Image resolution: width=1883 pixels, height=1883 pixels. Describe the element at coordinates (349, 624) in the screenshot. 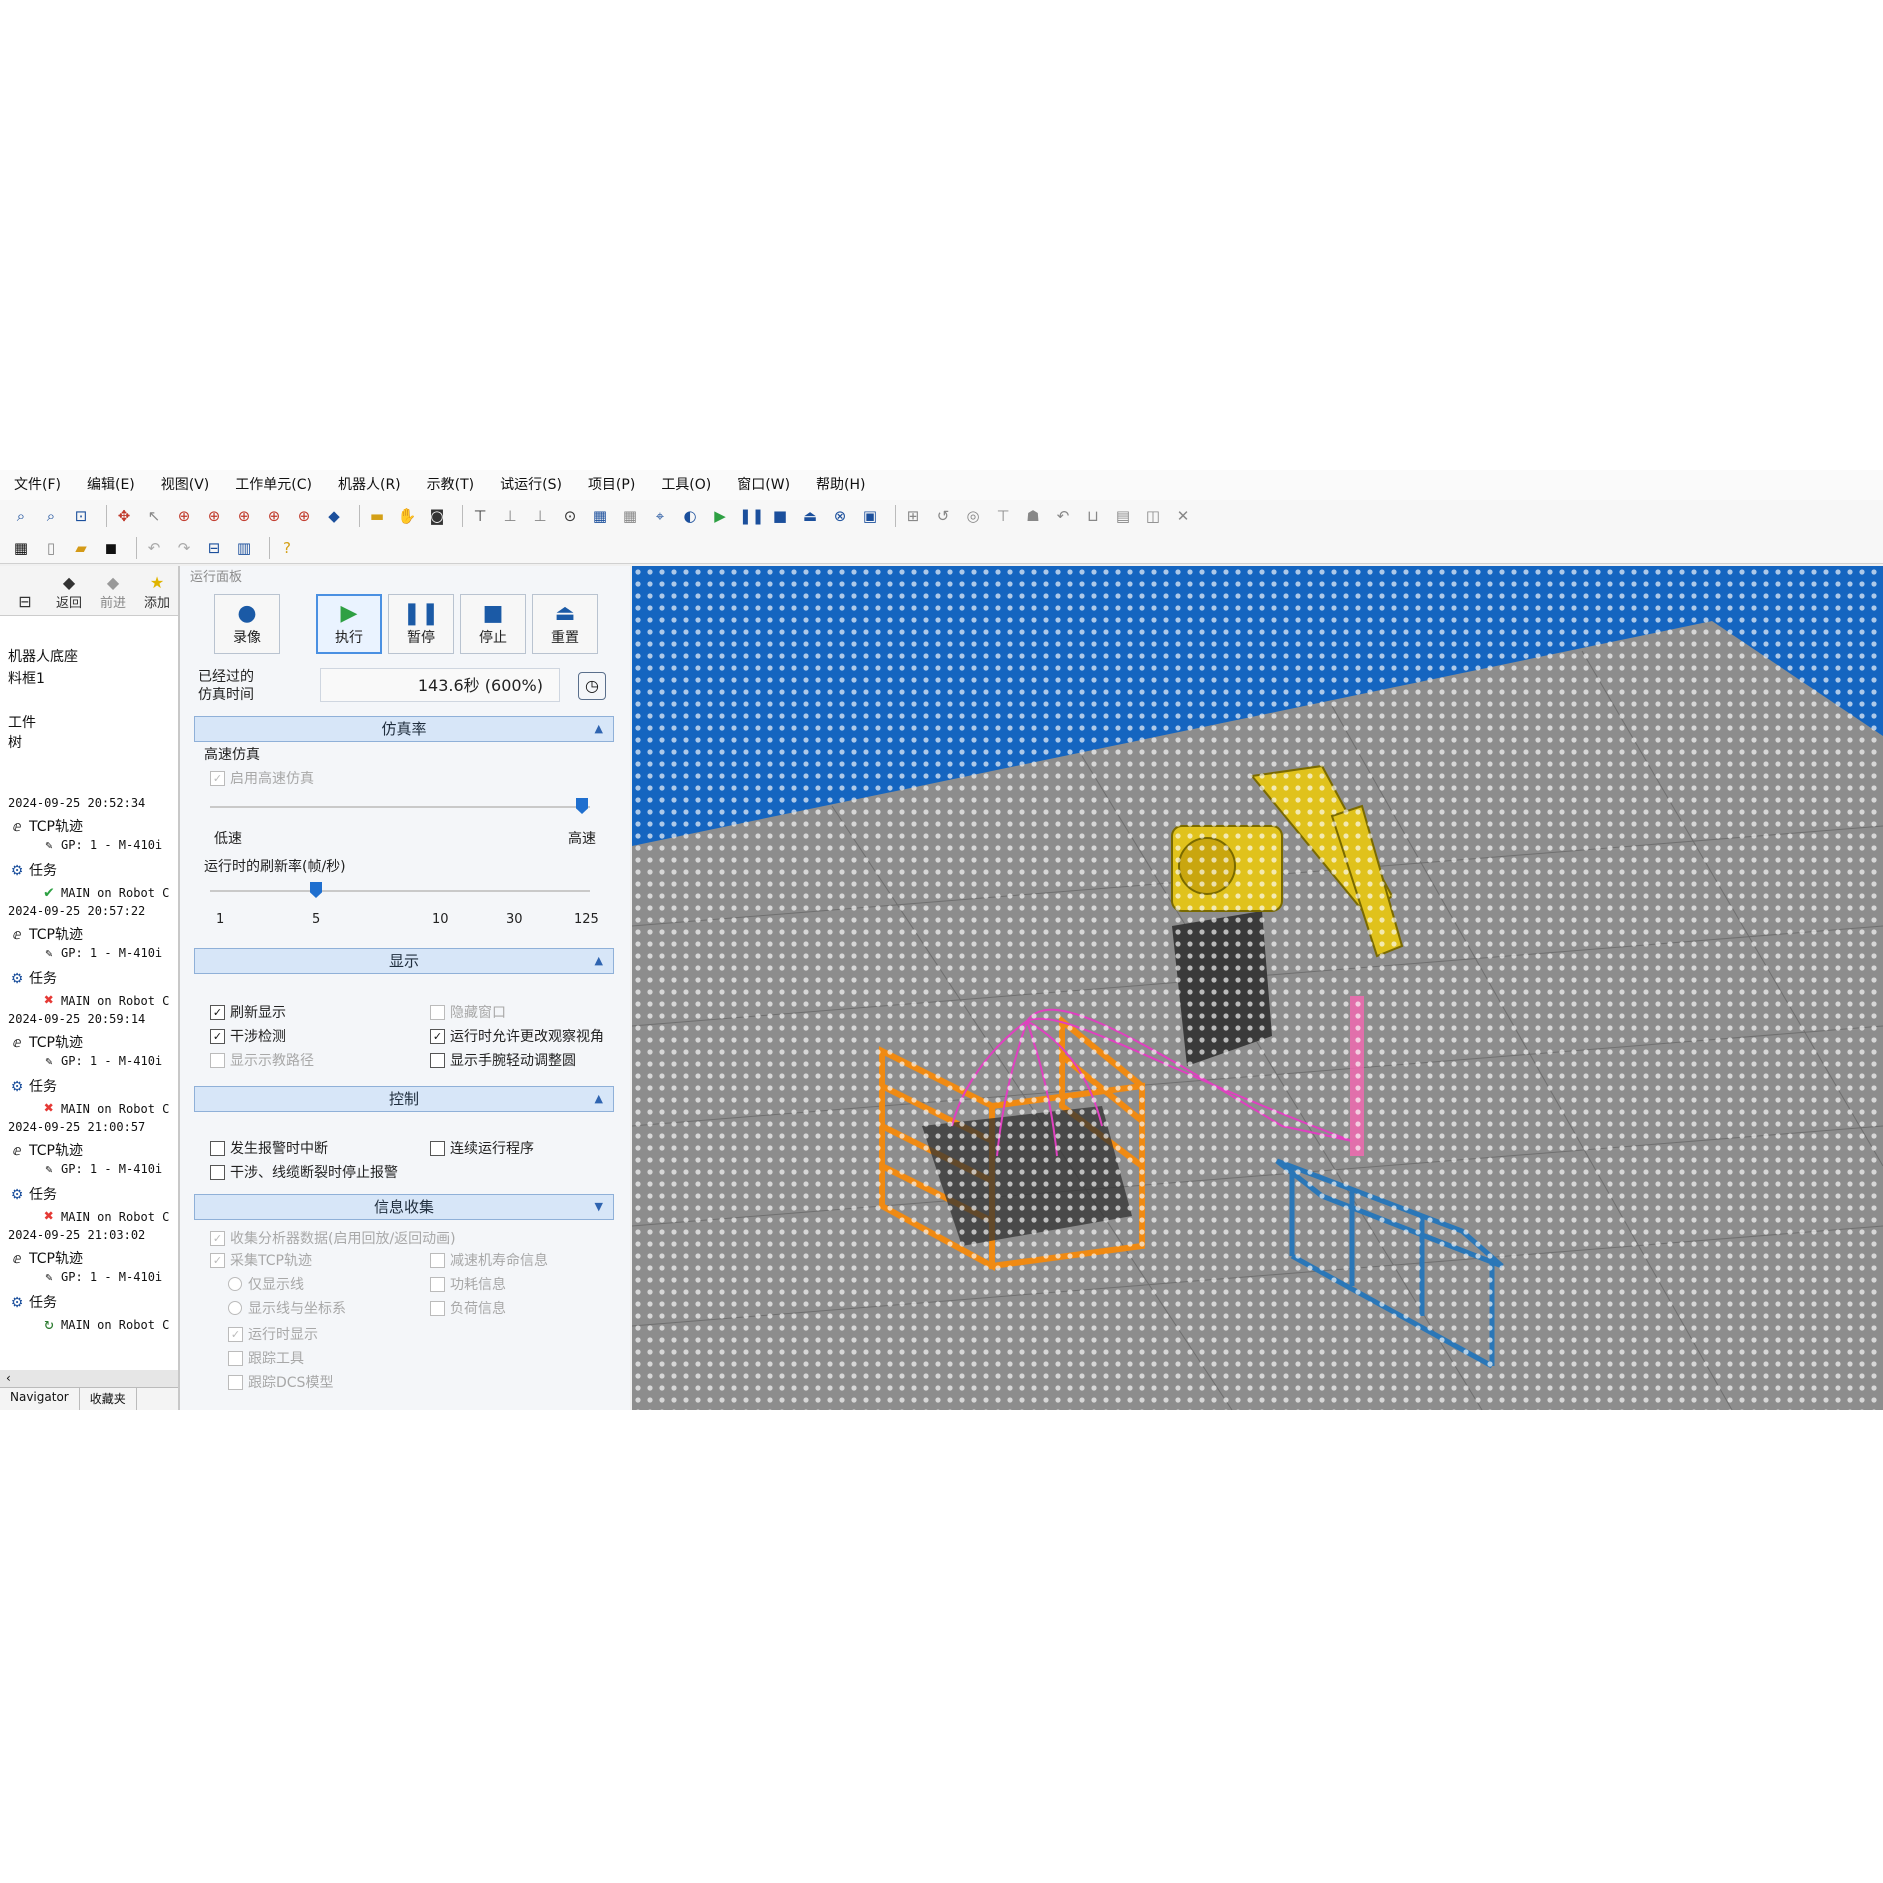

I see `run-button: ▶ 执行` at that location.